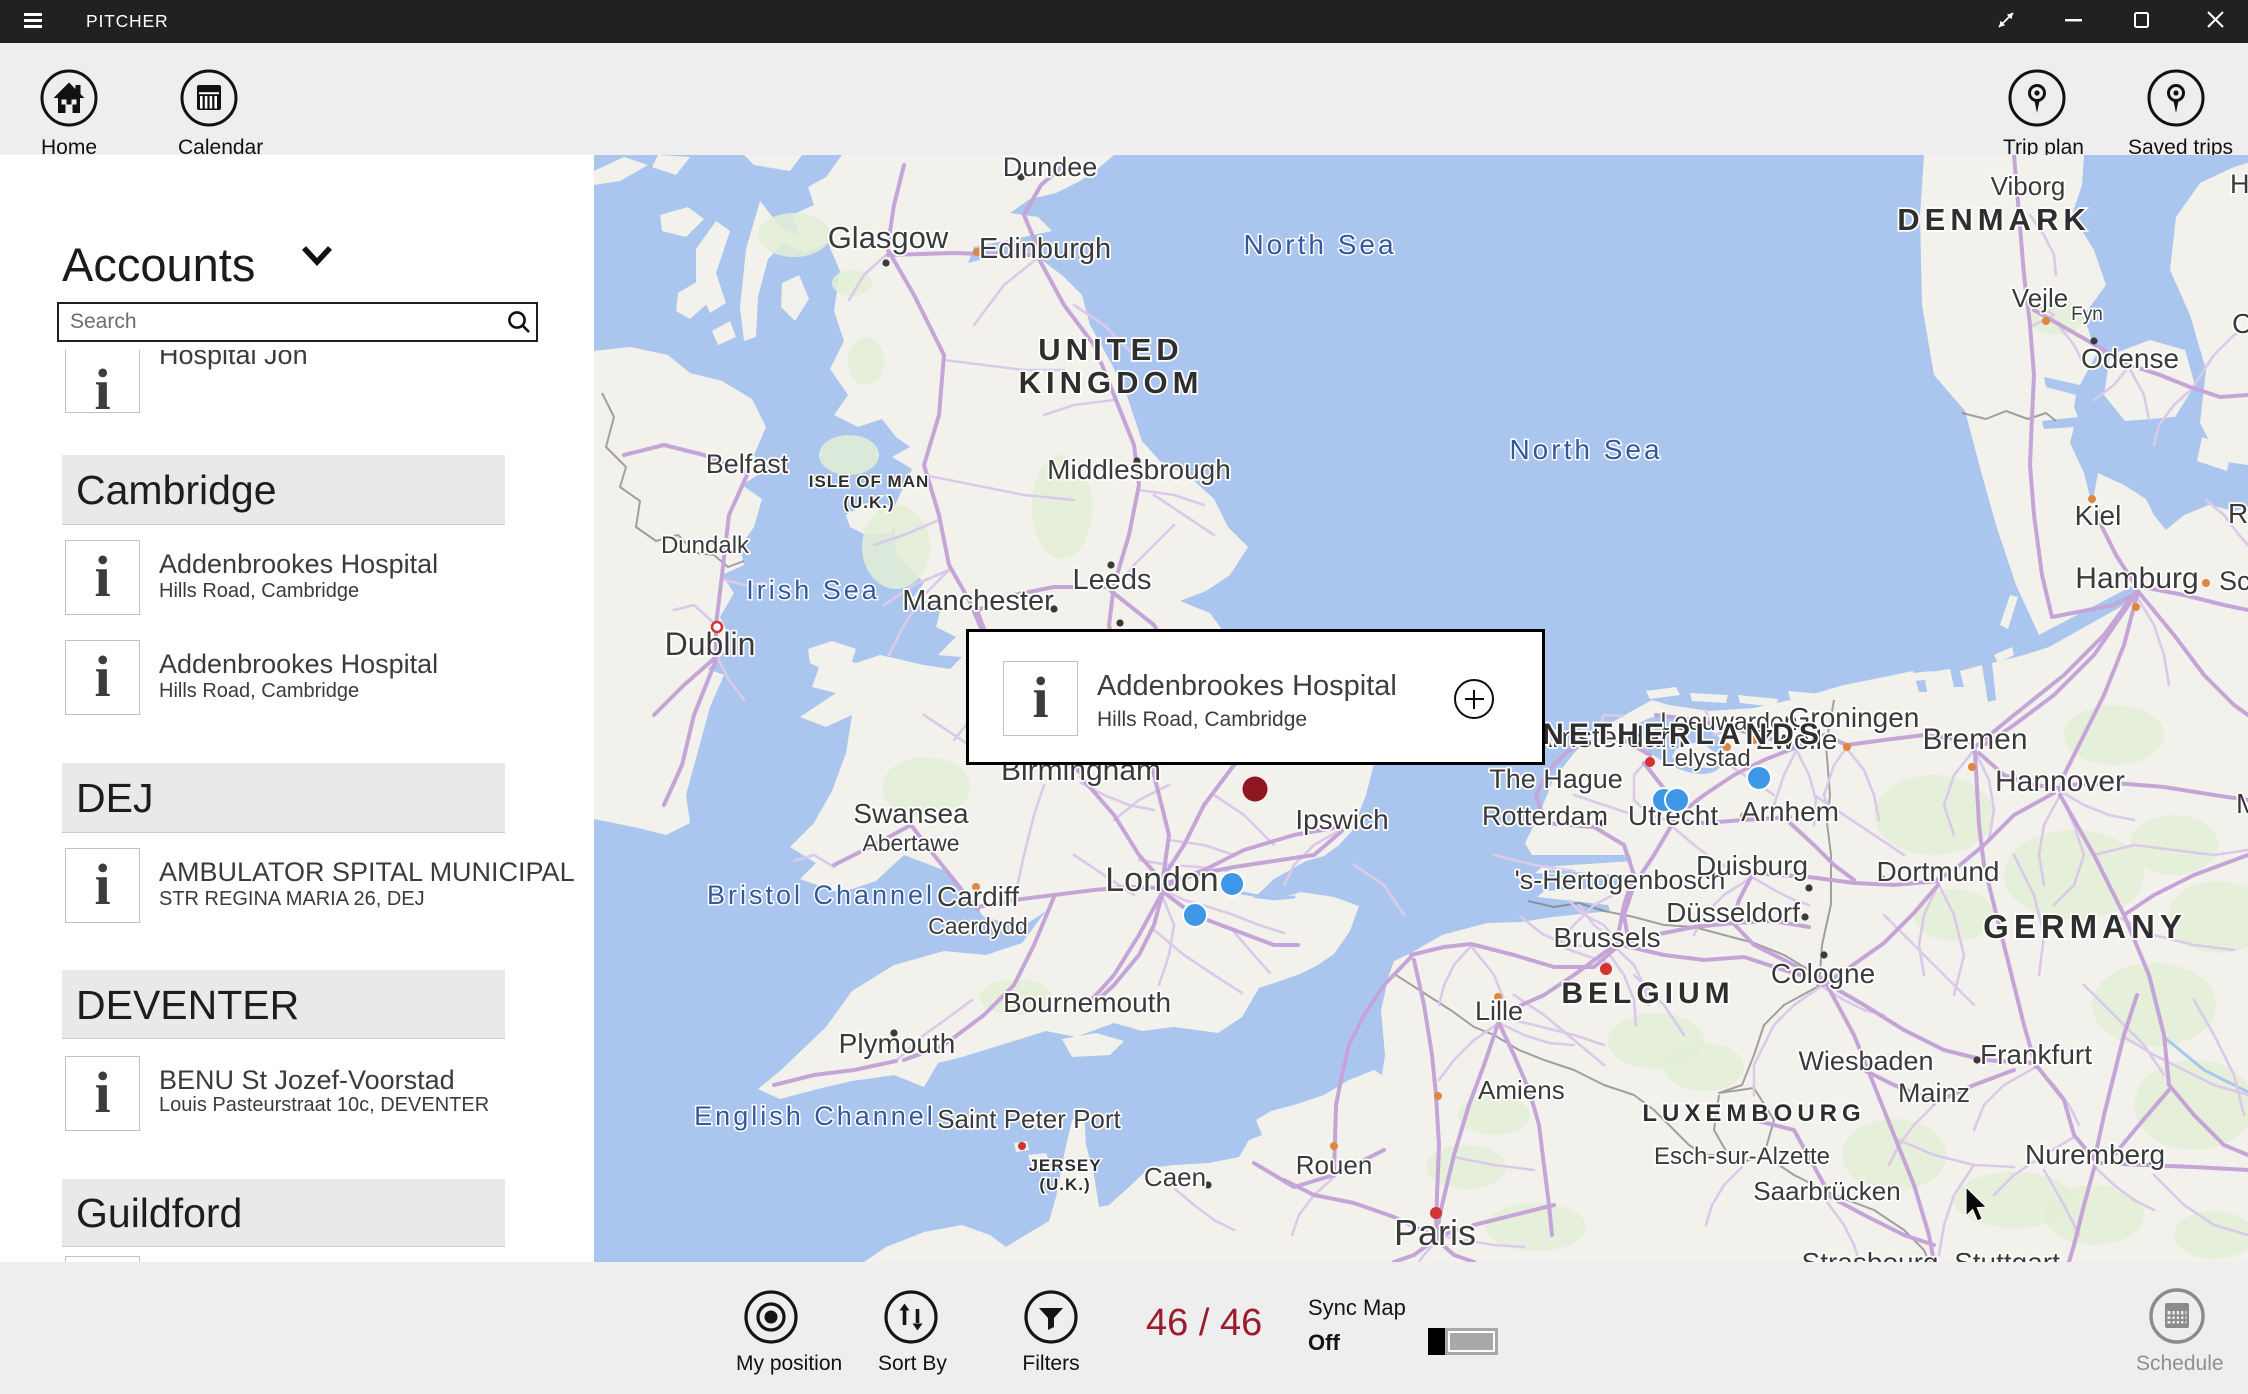  Describe the element at coordinates (1499, 1011) in the screenshot. I see `svg-text: Lille` at that location.